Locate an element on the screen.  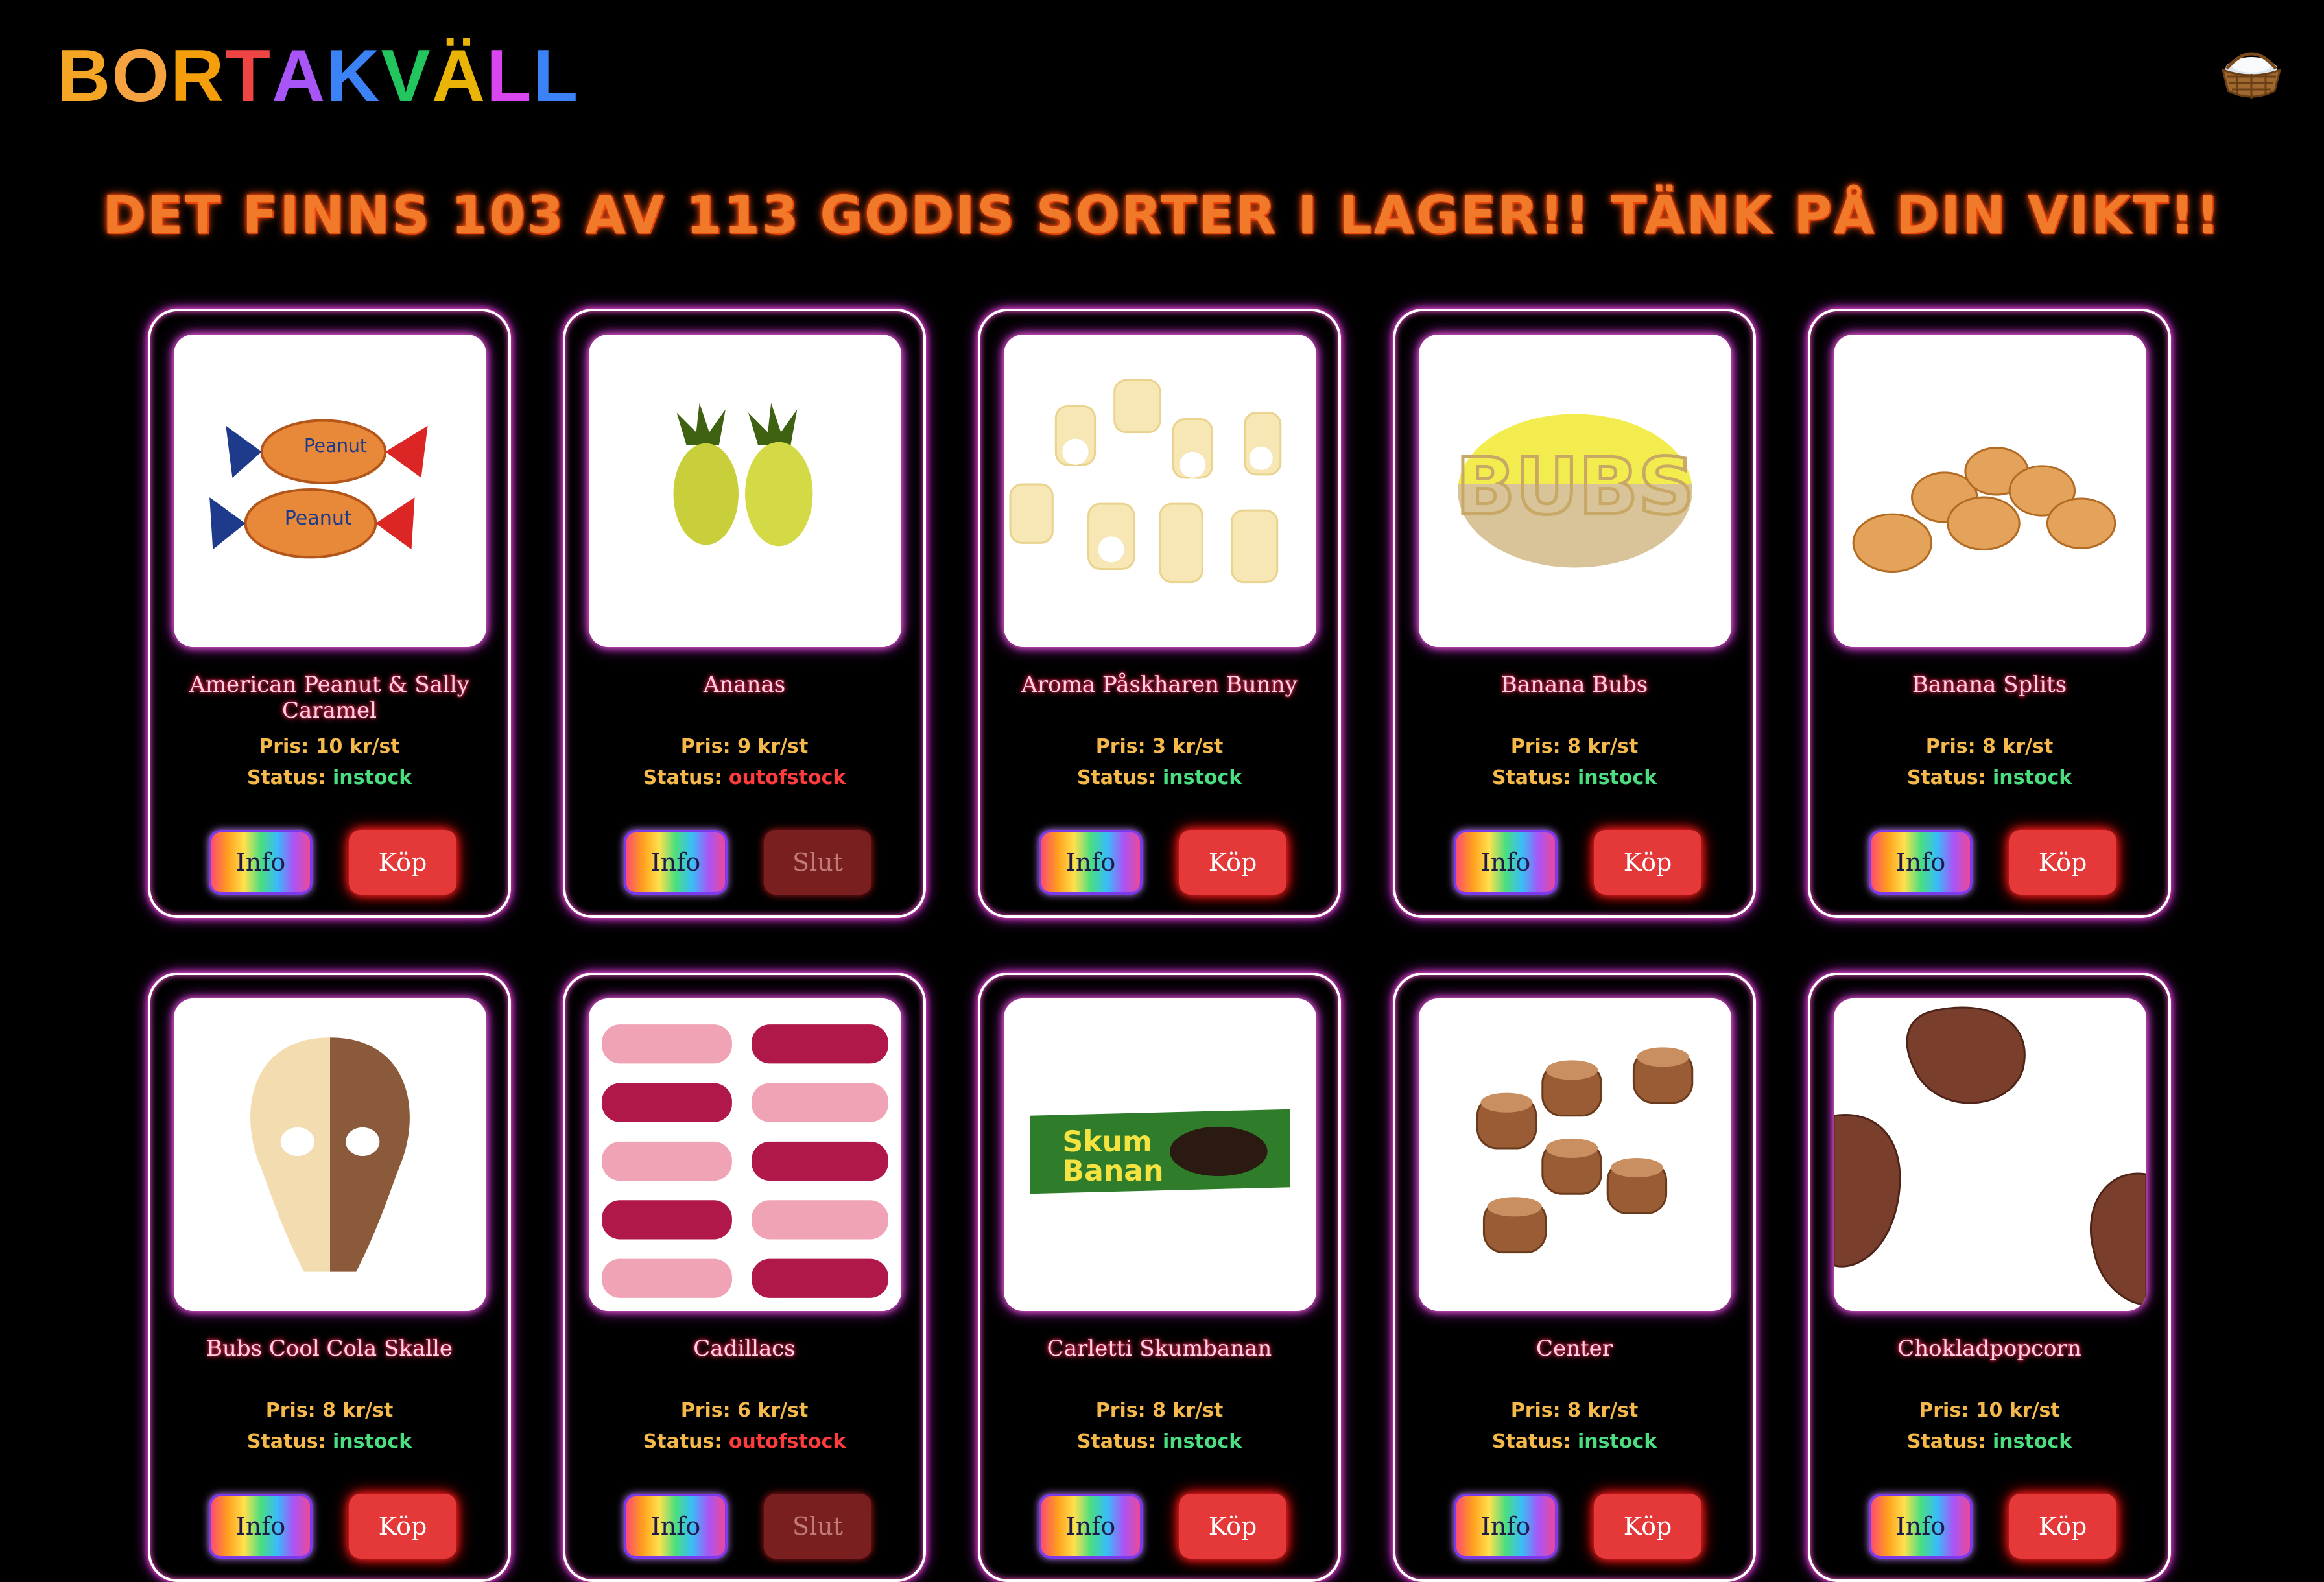
pineapple-candy-image is located at coordinates (745, 491).